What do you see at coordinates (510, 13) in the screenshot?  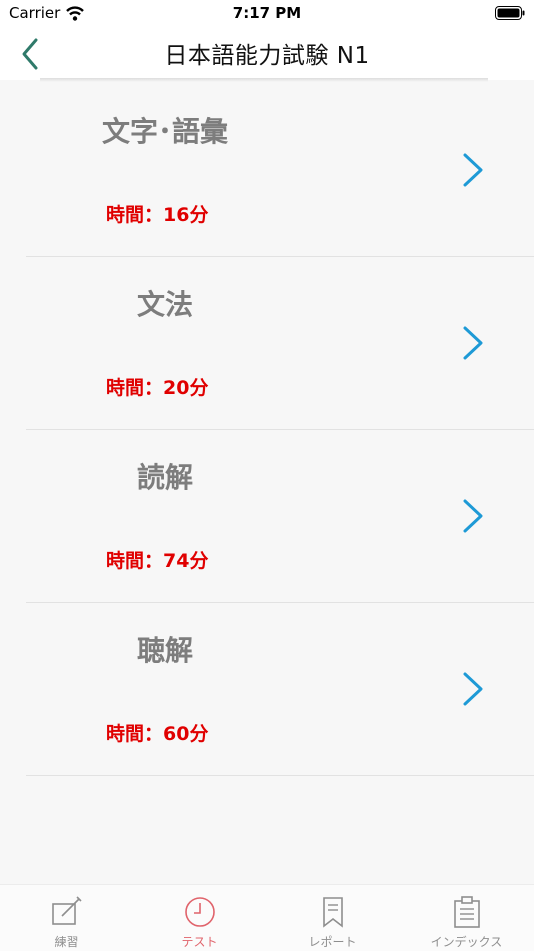 I see `battery-icon` at bounding box center [510, 13].